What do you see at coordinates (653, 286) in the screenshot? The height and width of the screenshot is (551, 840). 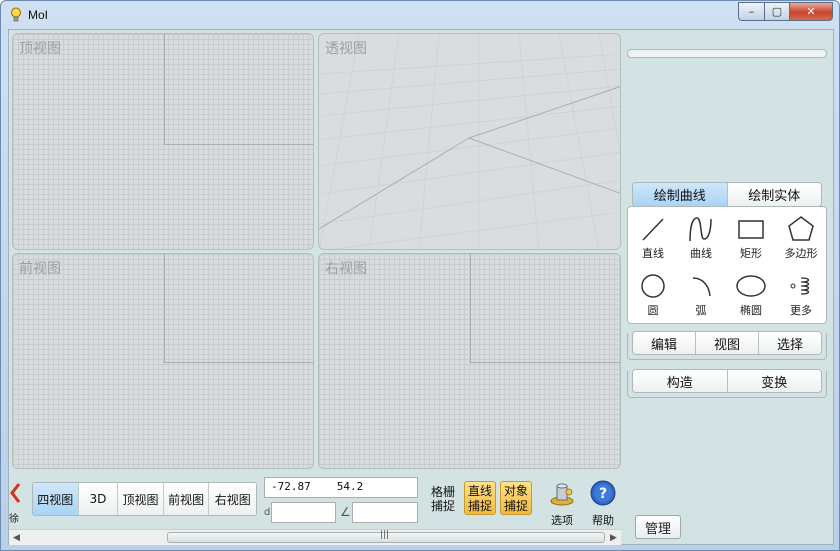 I see `circle-icon` at bounding box center [653, 286].